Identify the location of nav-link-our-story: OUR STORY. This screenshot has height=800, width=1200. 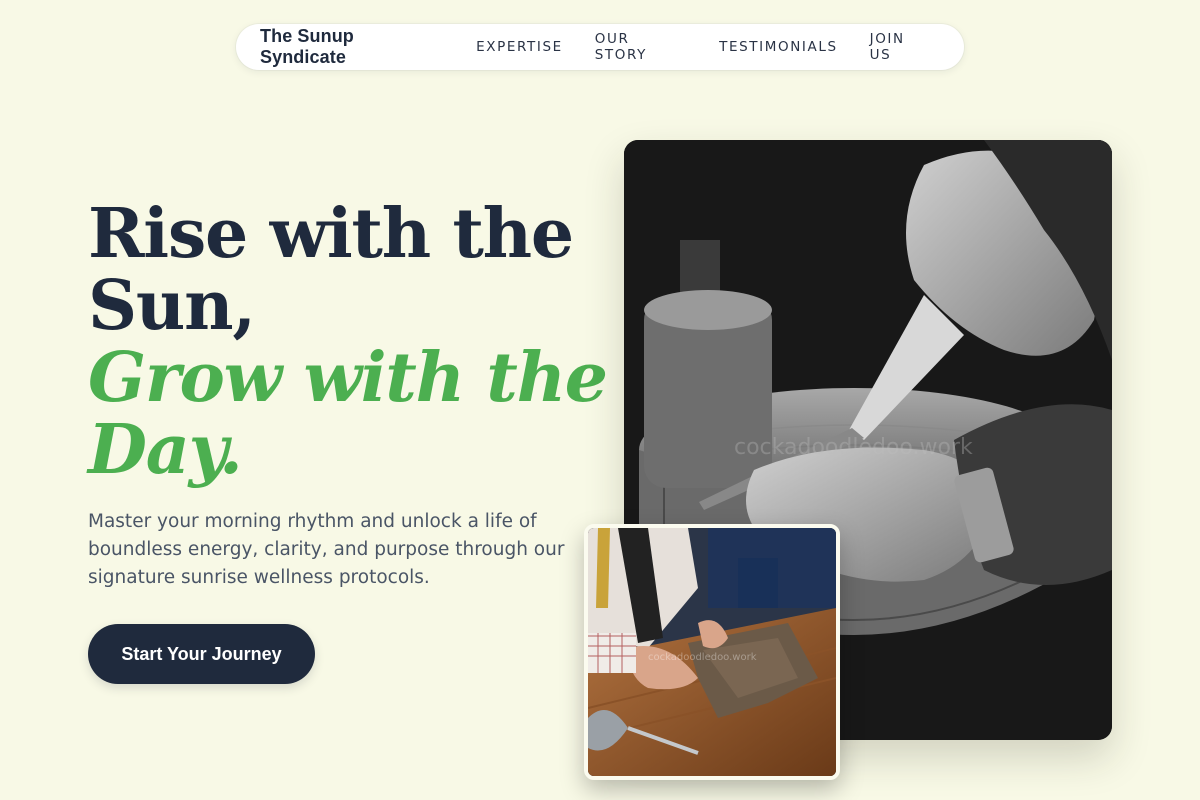
(641, 47).